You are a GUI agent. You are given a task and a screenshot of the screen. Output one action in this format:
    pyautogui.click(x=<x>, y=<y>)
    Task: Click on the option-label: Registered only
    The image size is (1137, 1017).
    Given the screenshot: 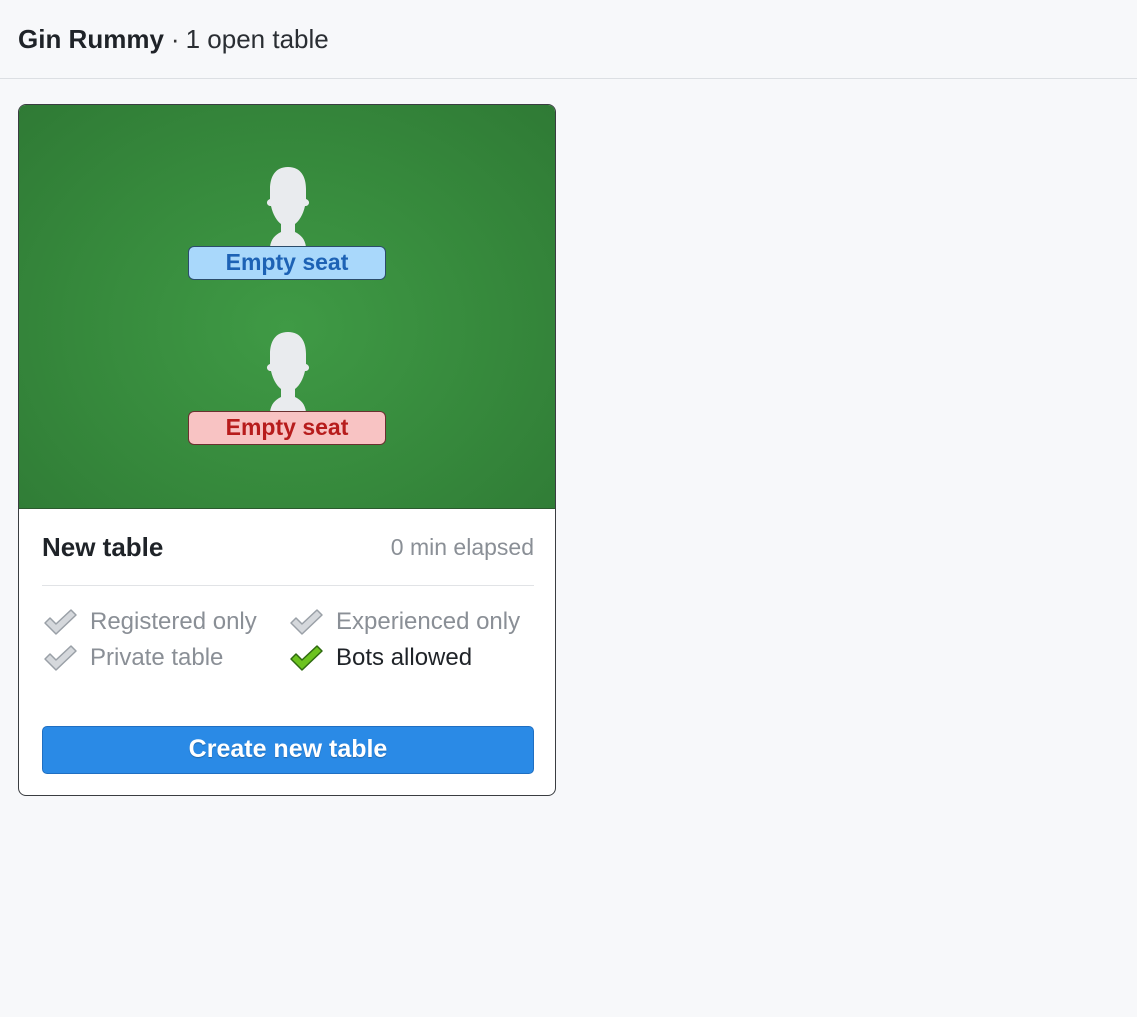 What is the action you would take?
    pyautogui.click(x=173, y=621)
    